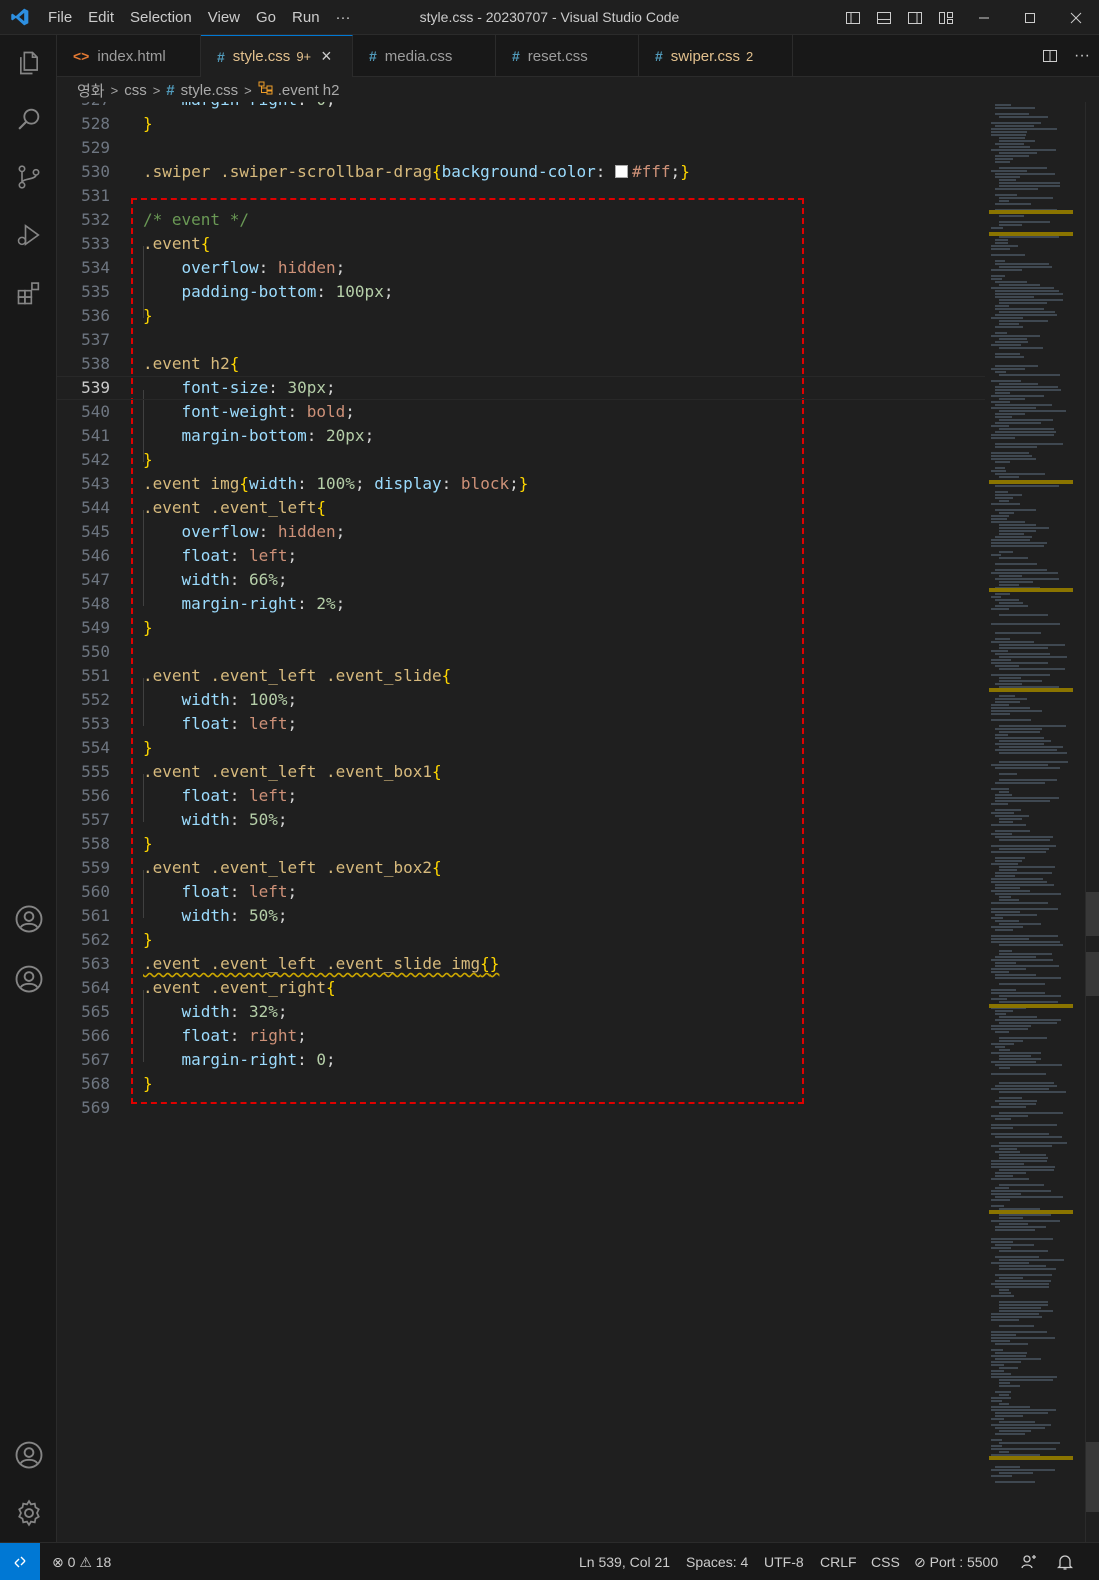  What do you see at coordinates (266, 17) in the screenshot?
I see `menu-go: Go` at bounding box center [266, 17].